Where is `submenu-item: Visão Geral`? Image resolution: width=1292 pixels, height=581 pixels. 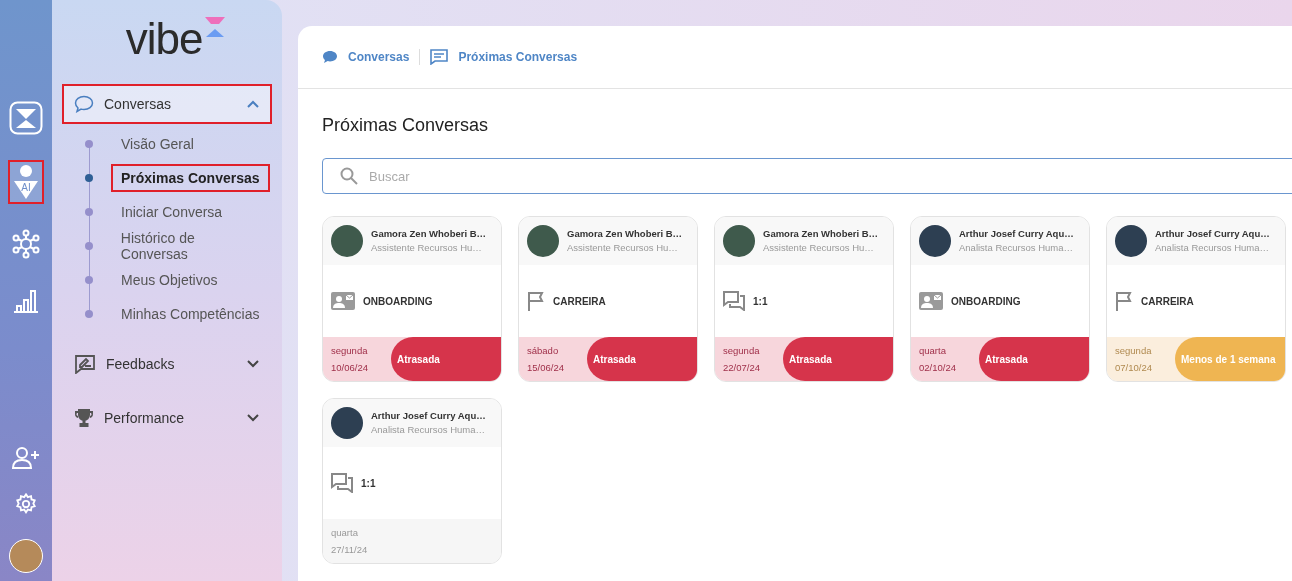 submenu-item: Visão Geral is located at coordinates (157, 144).